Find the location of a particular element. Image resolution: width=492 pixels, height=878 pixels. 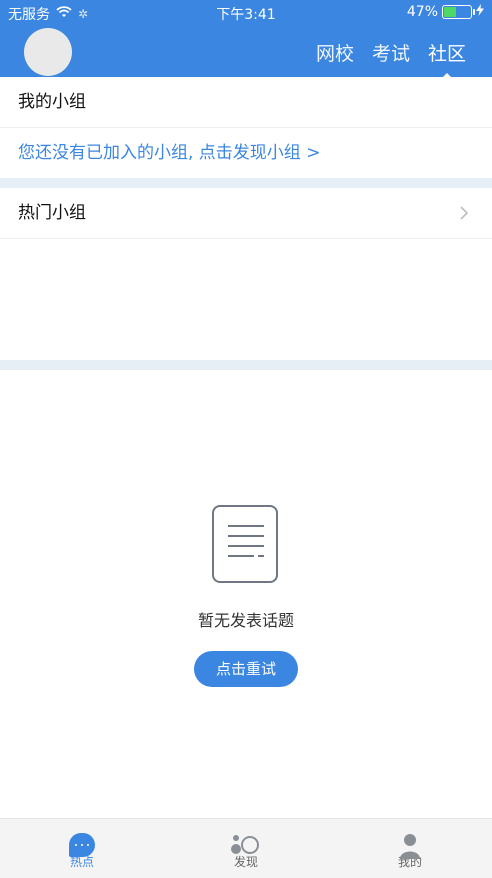

retry-button: 点击重试 is located at coordinates (246, 669).